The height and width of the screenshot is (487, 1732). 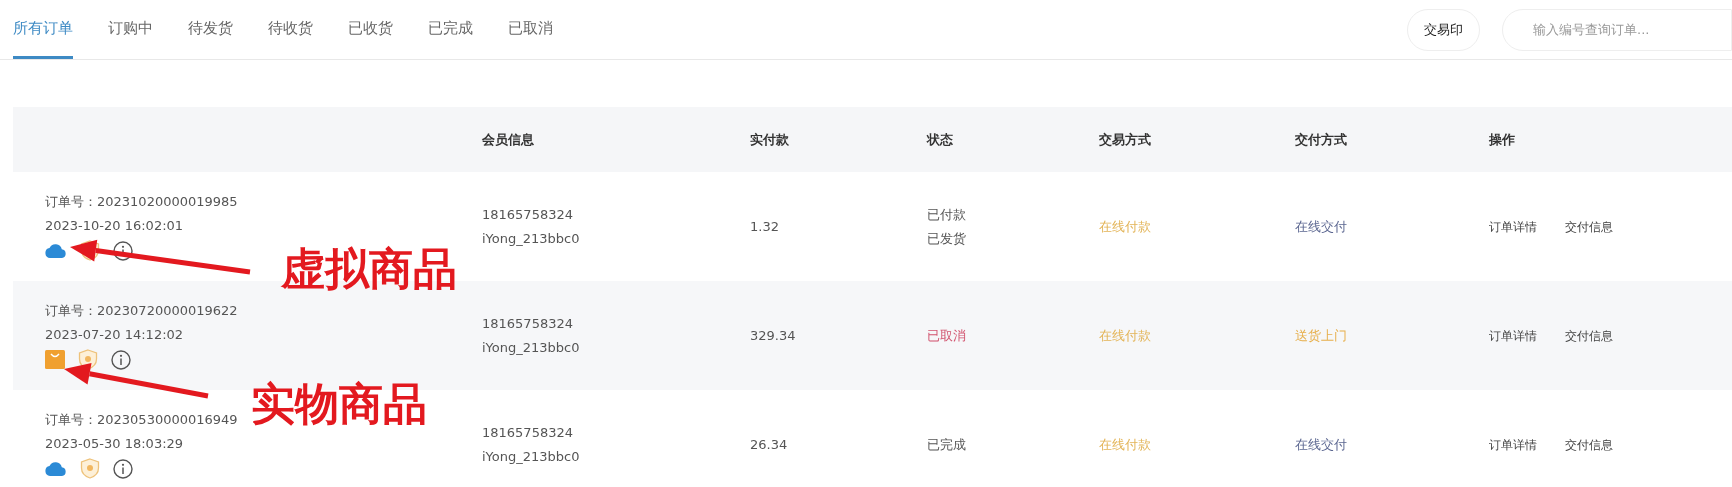 I want to click on order-number: 订单号：20231020000019985, so click(x=142, y=202).